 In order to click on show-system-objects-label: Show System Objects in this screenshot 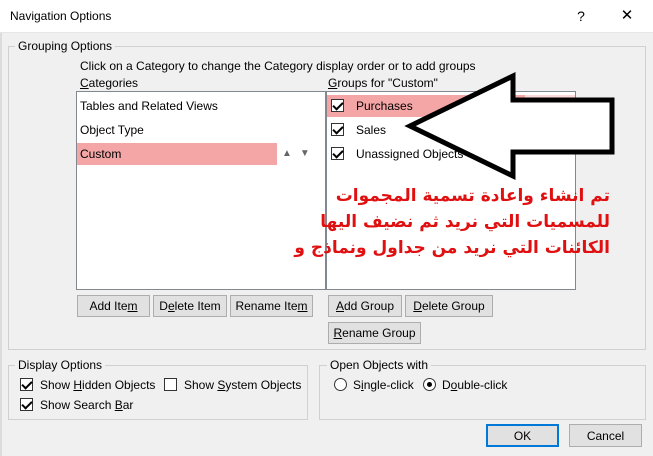, I will do `click(243, 385)`.